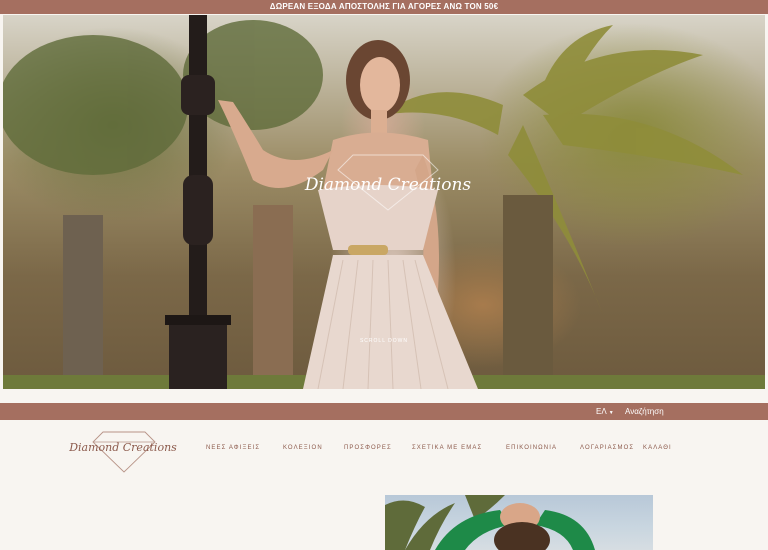 This screenshot has height=550, width=768. What do you see at coordinates (490, 522) in the screenshot?
I see `featured-photo` at bounding box center [490, 522].